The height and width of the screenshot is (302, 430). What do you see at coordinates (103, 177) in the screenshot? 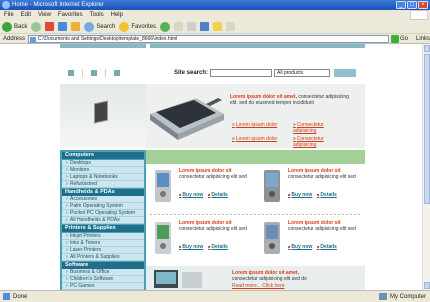
I see `sidebar-category-link: Laptops & Notebooks` at bounding box center [103, 177].